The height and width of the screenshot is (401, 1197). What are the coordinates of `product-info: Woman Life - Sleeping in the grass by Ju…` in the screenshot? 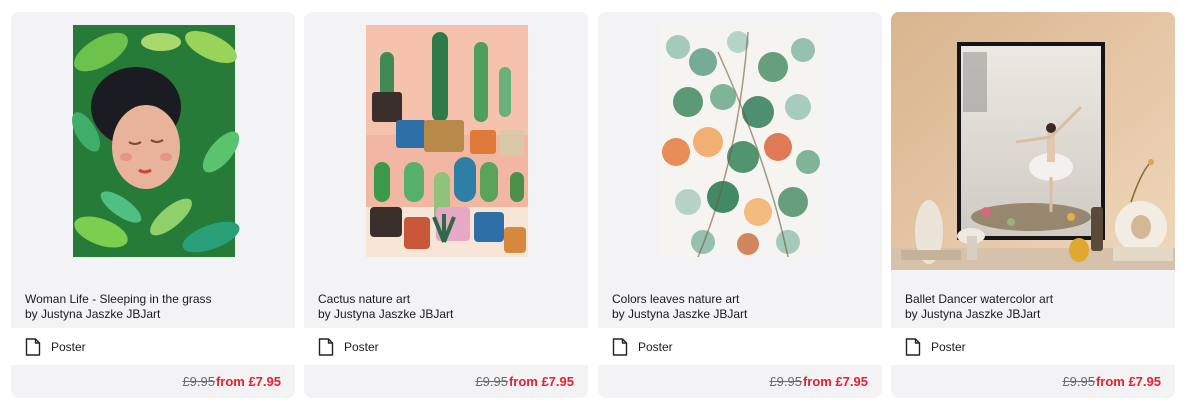 It's located at (153, 299).